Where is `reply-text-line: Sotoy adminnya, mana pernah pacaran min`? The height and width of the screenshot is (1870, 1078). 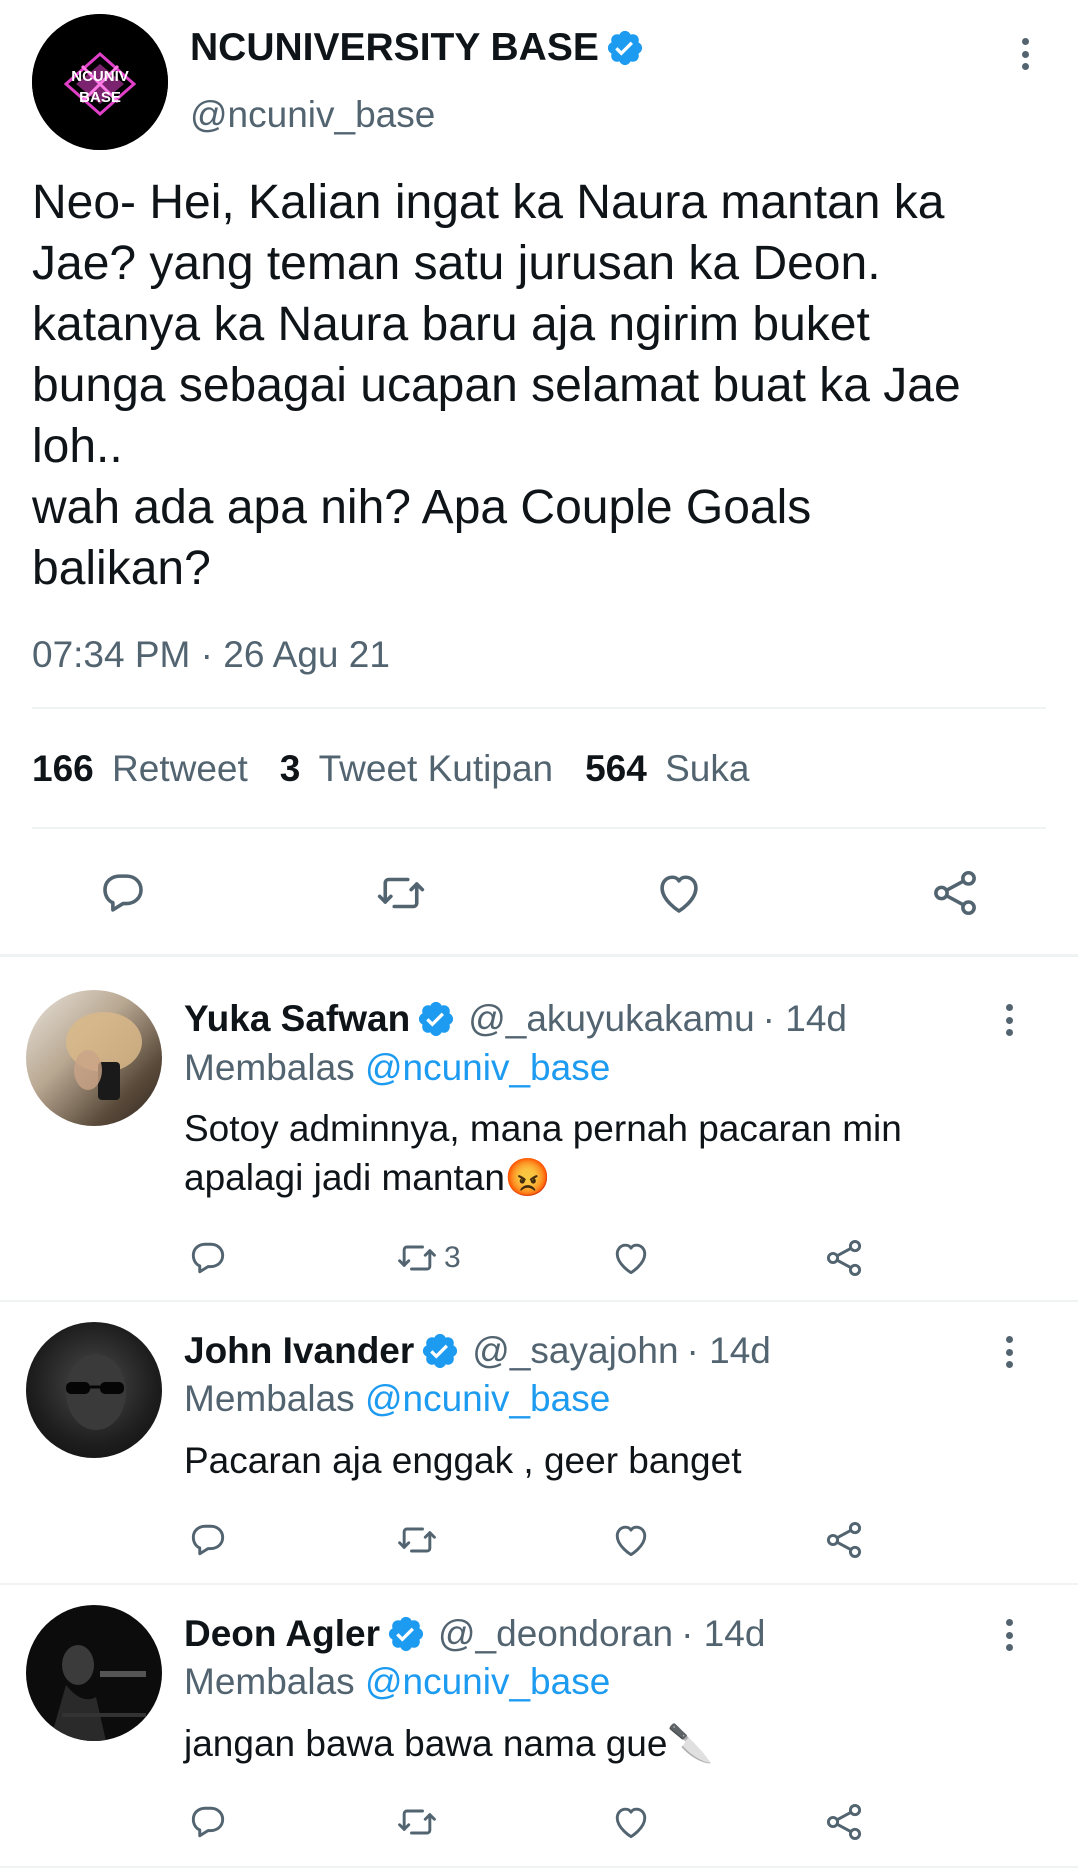 reply-text-line: Sotoy adminnya, mana pernah pacaran min is located at coordinates (543, 1128).